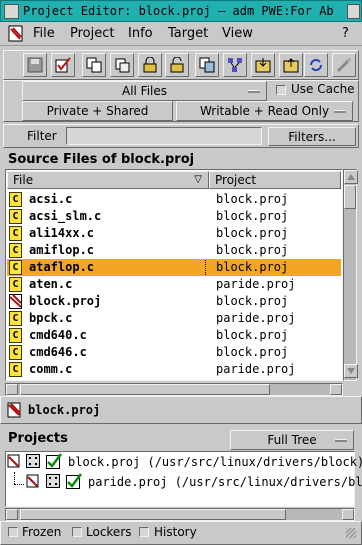 Image resolution: width=362 pixels, height=545 pixels. Describe the element at coordinates (150, 65) in the screenshot. I see `lock-button` at that location.